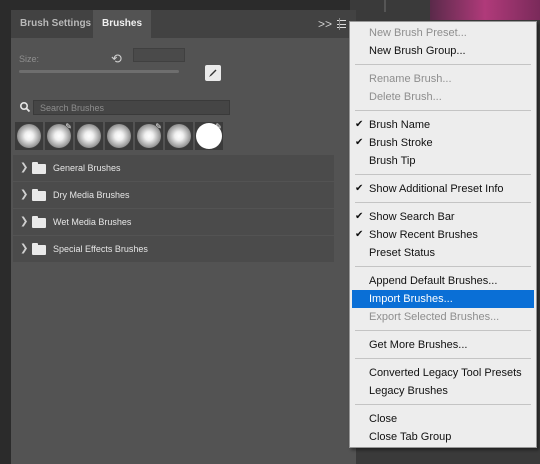 The height and width of the screenshot is (464, 540). I want to click on menu-item-brush-stroke: ✔ Brush Stroke, so click(443, 143).